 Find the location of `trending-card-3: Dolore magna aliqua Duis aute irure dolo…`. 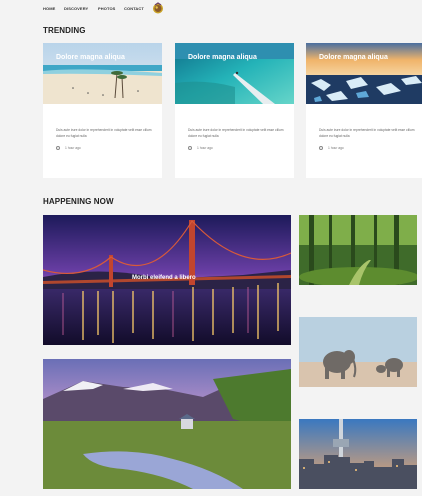

trending-card-3: Dolore magna aliqua Duis aute irure dolo… is located at coordinates (364, 110).